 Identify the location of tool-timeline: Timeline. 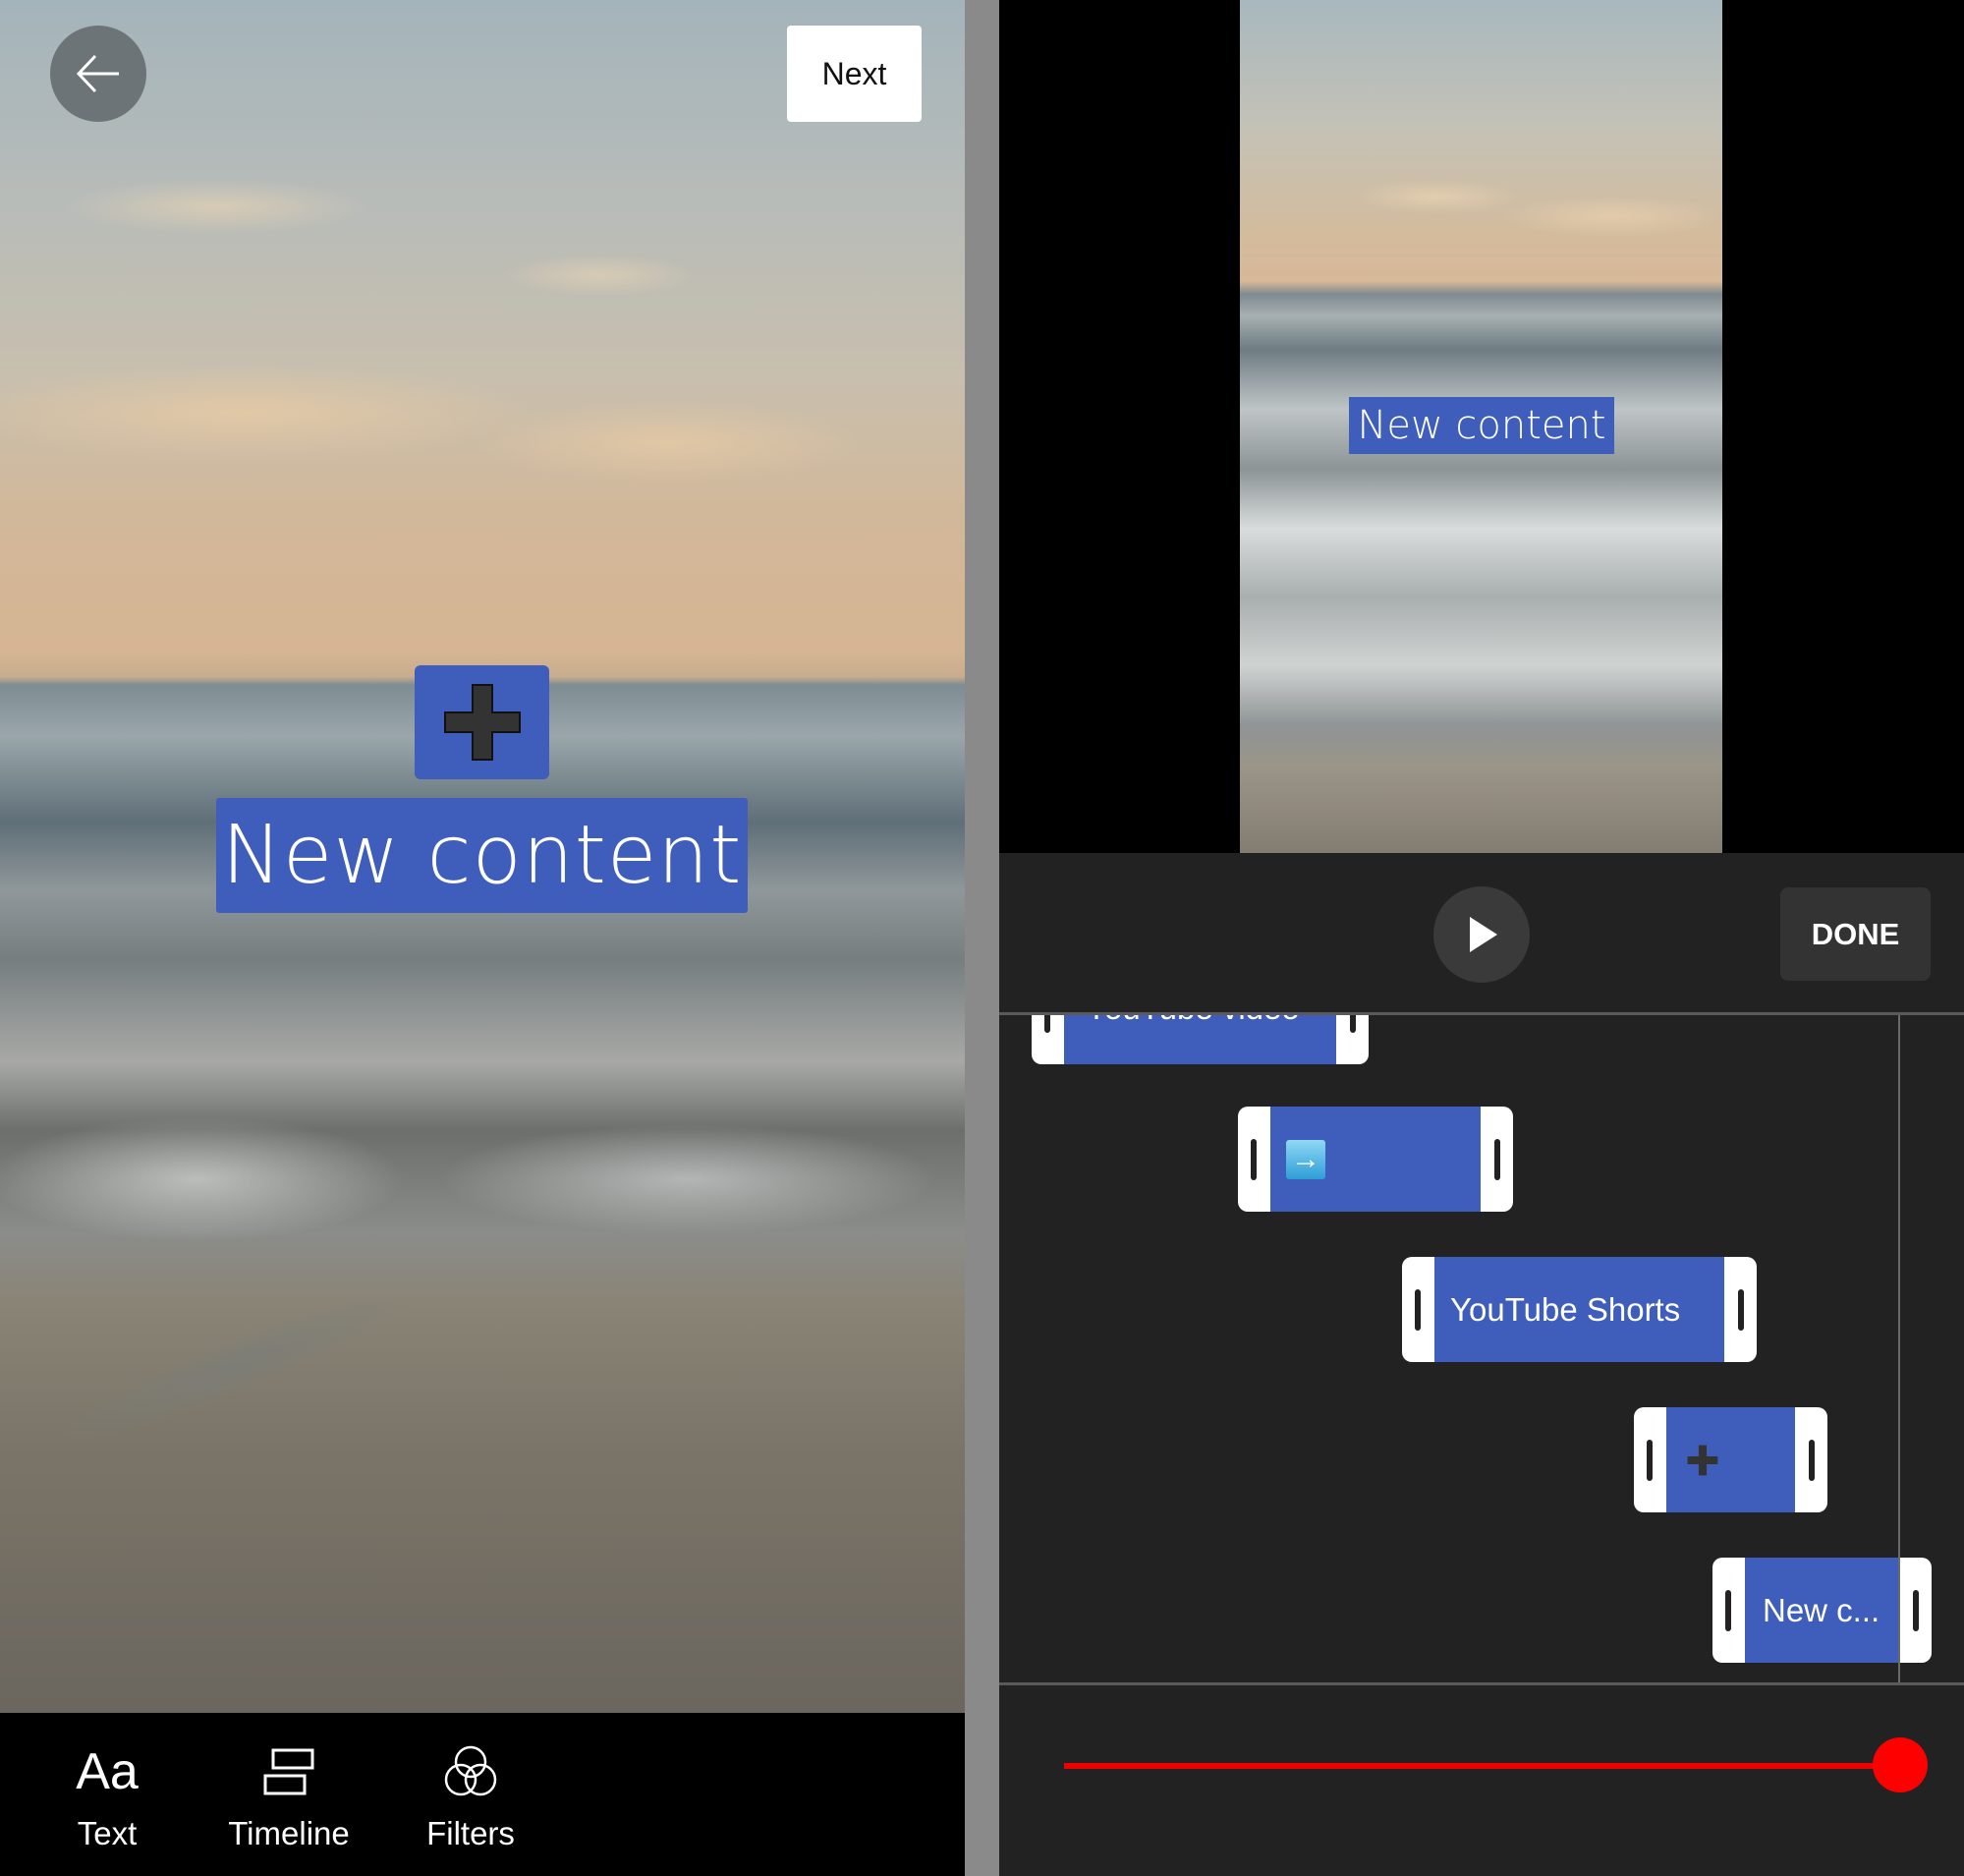
(289, 1794).